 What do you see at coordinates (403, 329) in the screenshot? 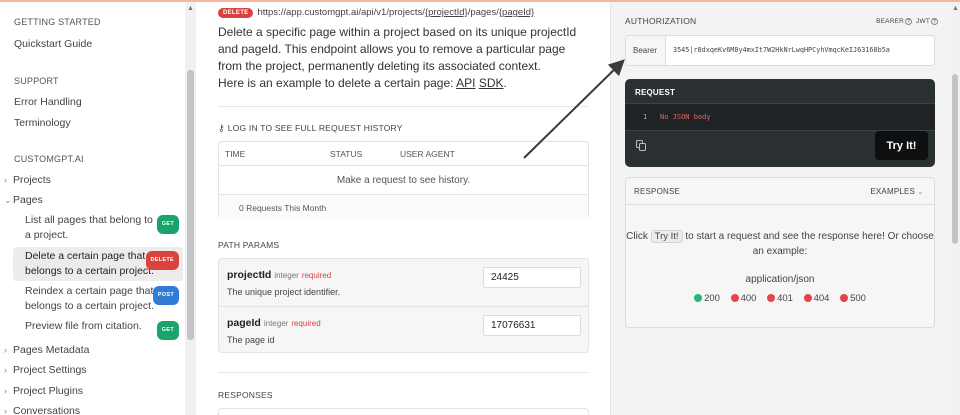
I see `param-row-pageid: pageId integer required The page id` at bounding box center [403, 329].